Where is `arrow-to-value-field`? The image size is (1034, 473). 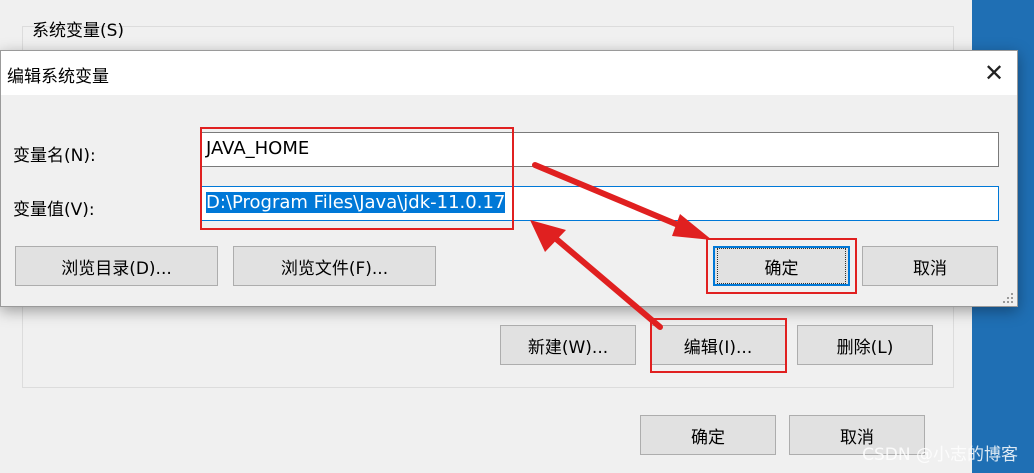 arrow-to-value-field is located at coordinates (604, 279).